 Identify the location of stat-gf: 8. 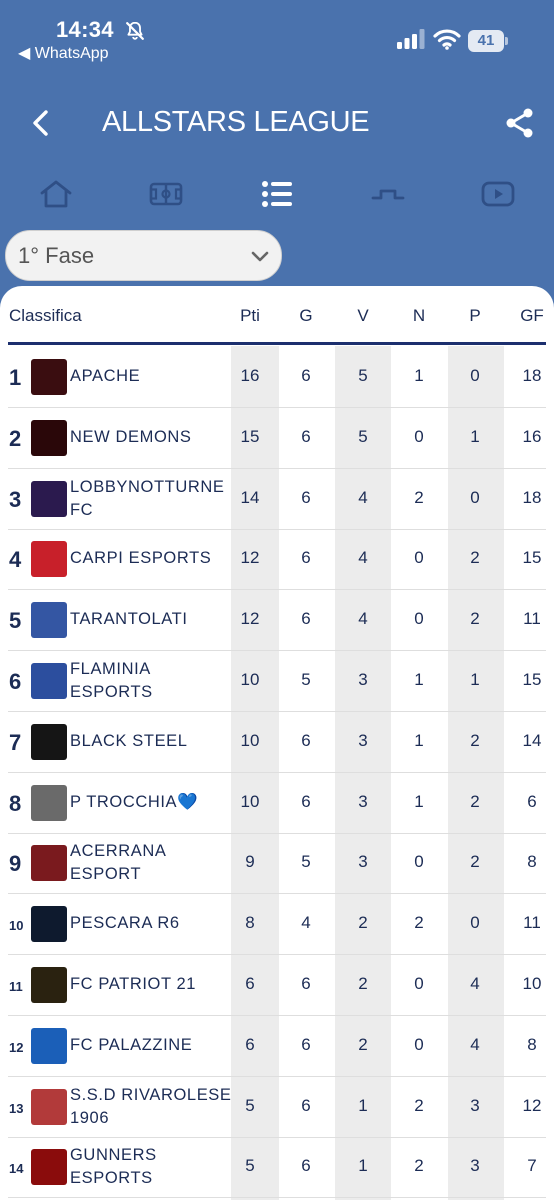
(532, 1044).